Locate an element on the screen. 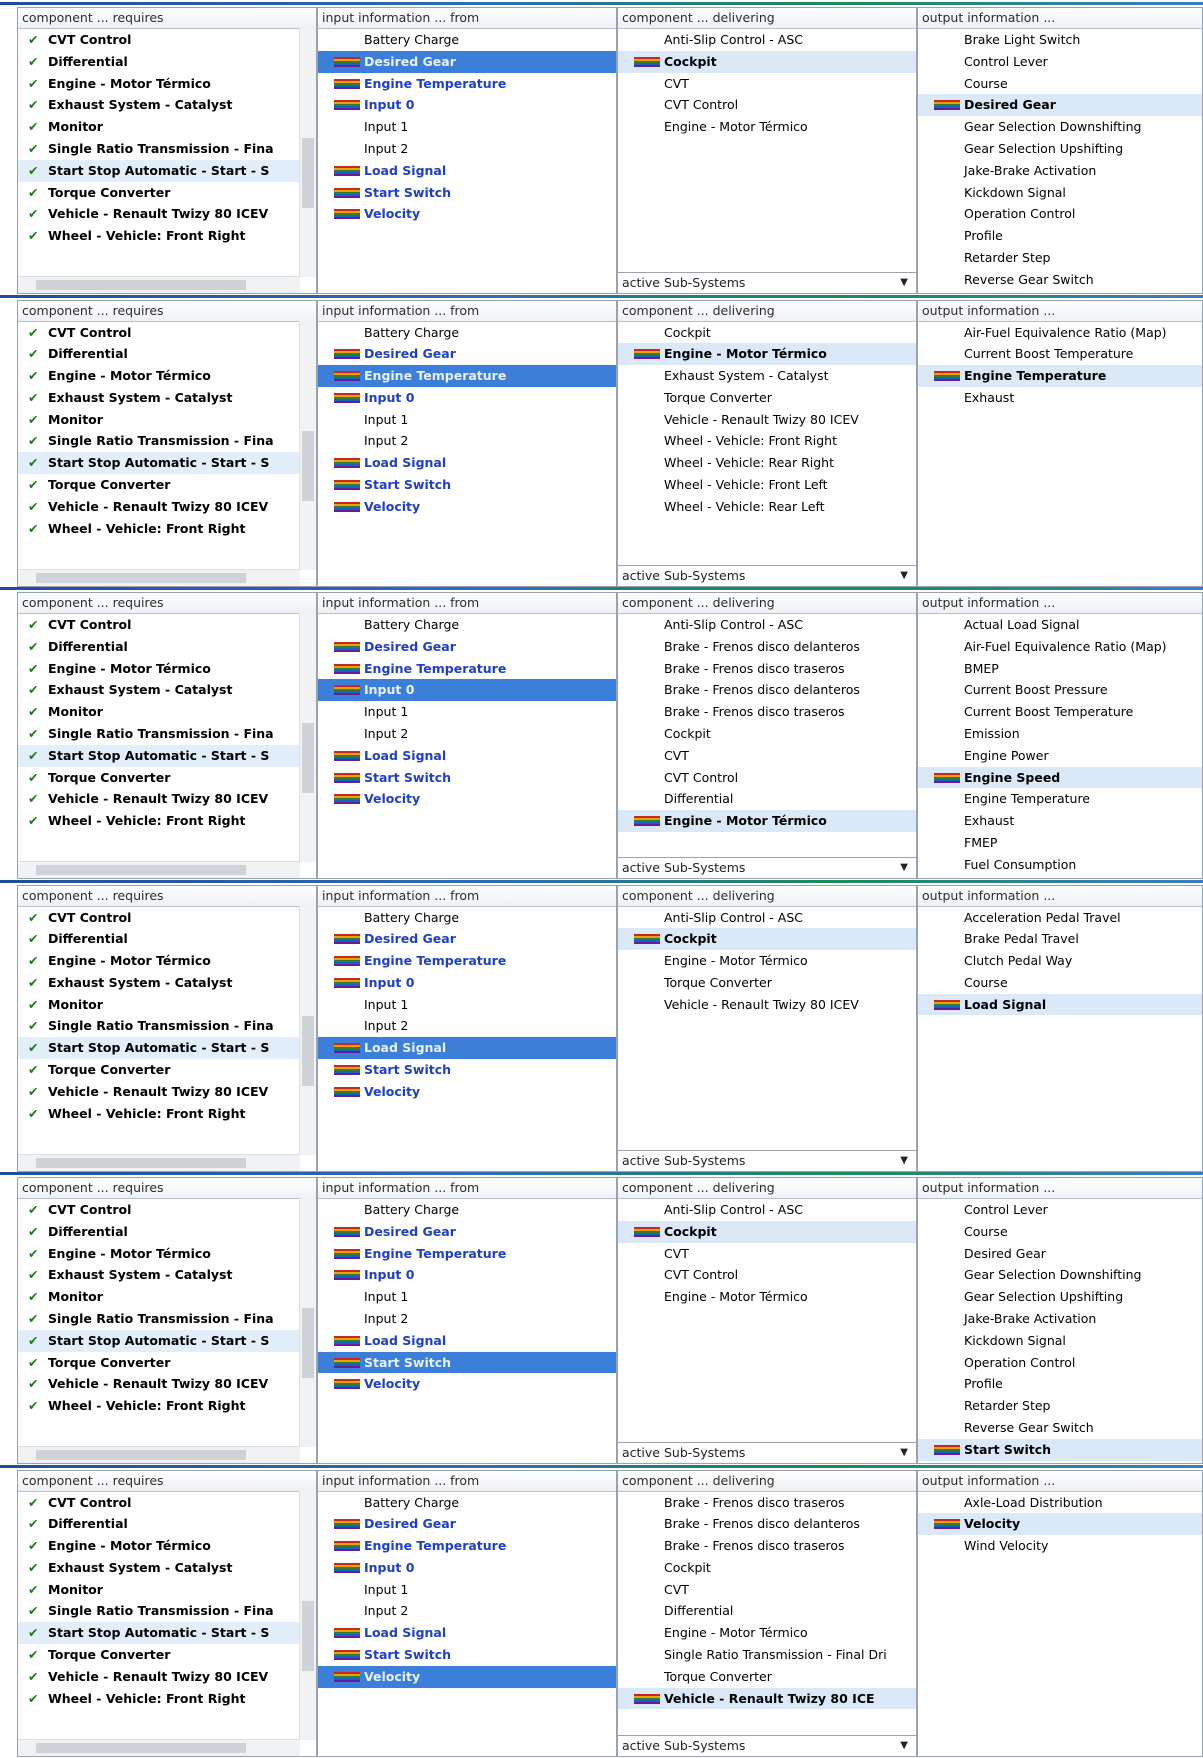 The height and width of the screenshot is (1758, 1203). delivering-item: CVT Control is located at coordinates (767, 105).